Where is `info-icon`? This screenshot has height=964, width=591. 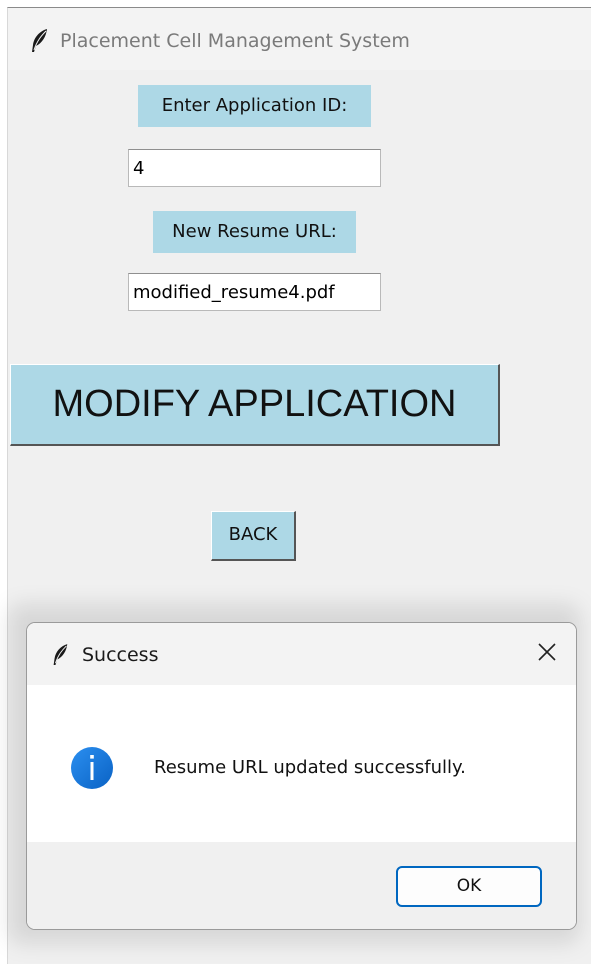 info-icon is located at coordinates (92, 768).